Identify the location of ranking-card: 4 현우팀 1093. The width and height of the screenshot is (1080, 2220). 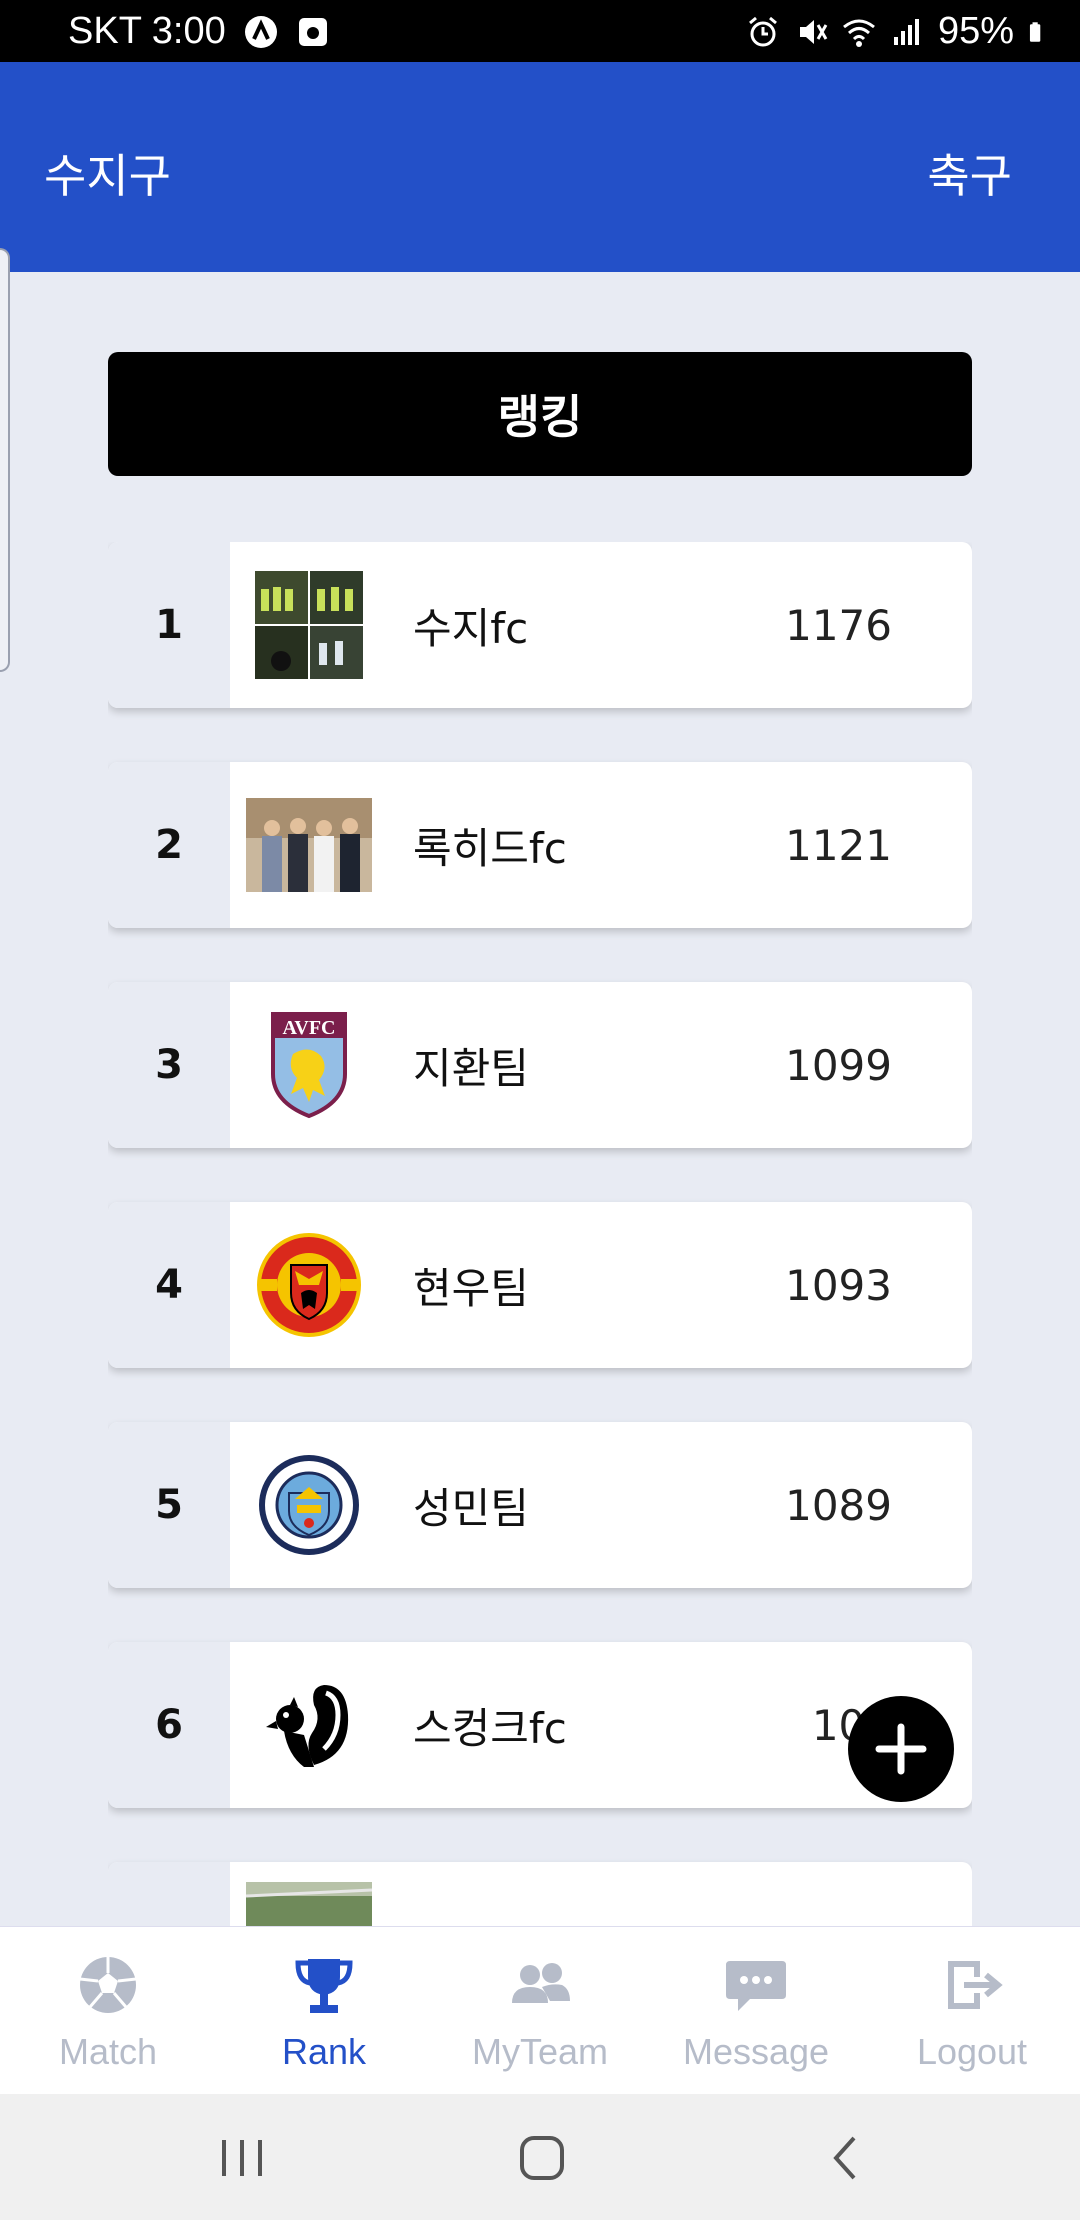
(540, 1285).